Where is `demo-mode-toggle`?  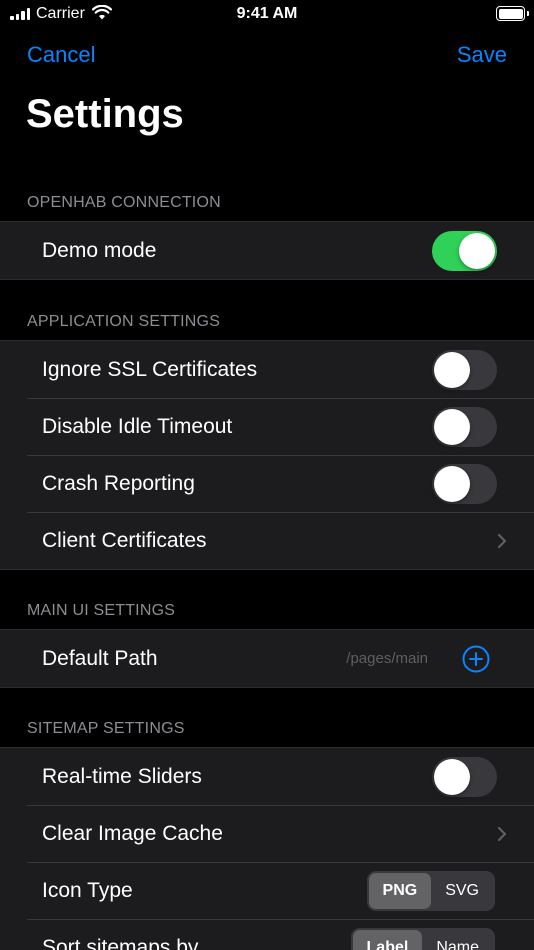
demo-mode-toggle is located at coordinates (464, 250).